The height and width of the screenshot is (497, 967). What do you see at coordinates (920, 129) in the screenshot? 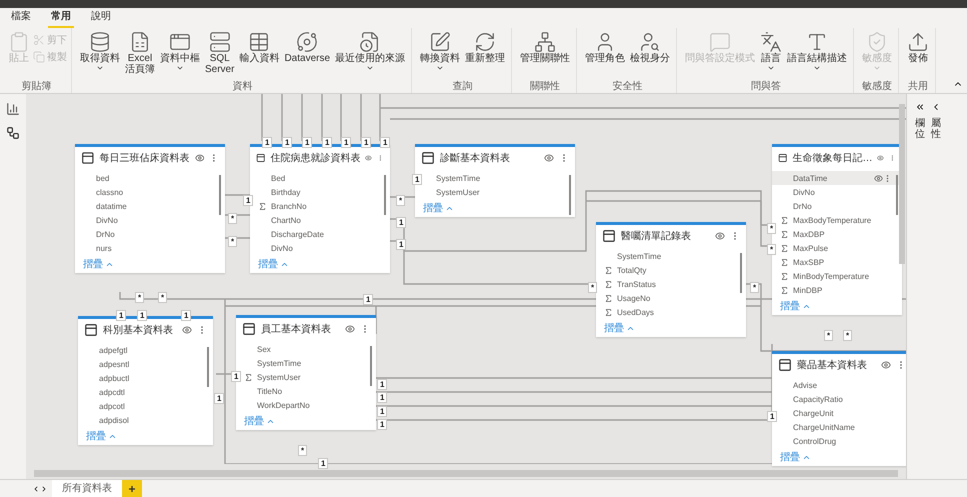
I see `pane-tab: 欄位` at bounding box center [920, 129].